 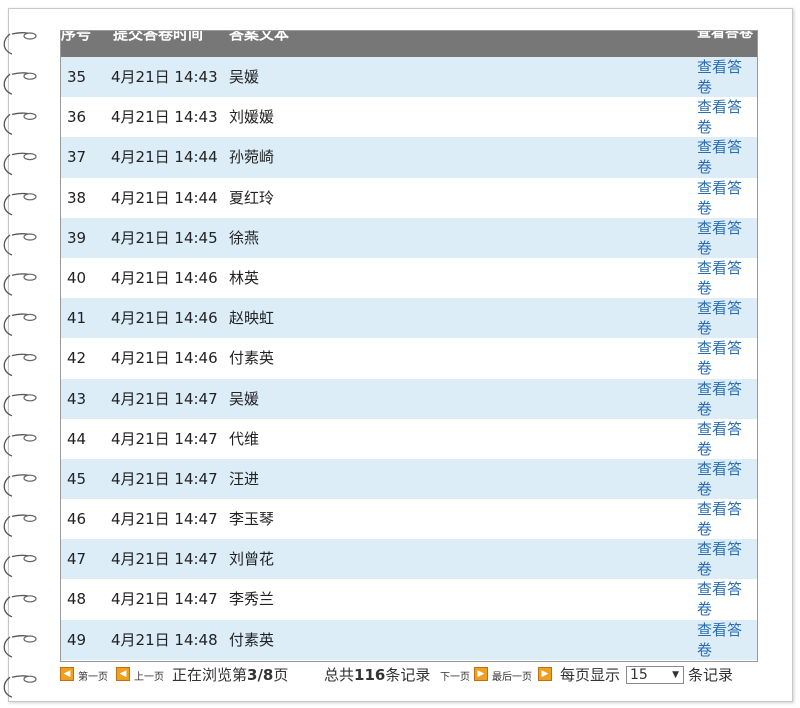 I want to click on row-submit-time: 4月21日 14:45, so click(x=164, y=237).